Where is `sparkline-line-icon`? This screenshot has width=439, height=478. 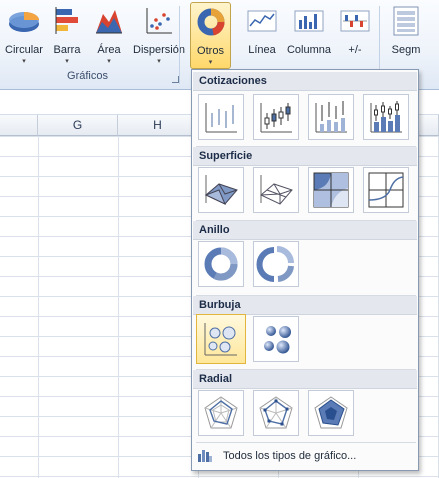
sparkline-line-icon is located at coordinates (262, 21).